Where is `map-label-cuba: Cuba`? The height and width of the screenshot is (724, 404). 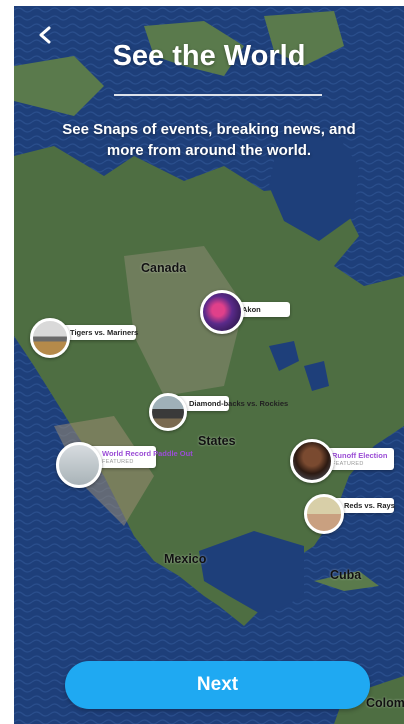
map-label-cuba: Cuba is located at coordinates (346, 575).